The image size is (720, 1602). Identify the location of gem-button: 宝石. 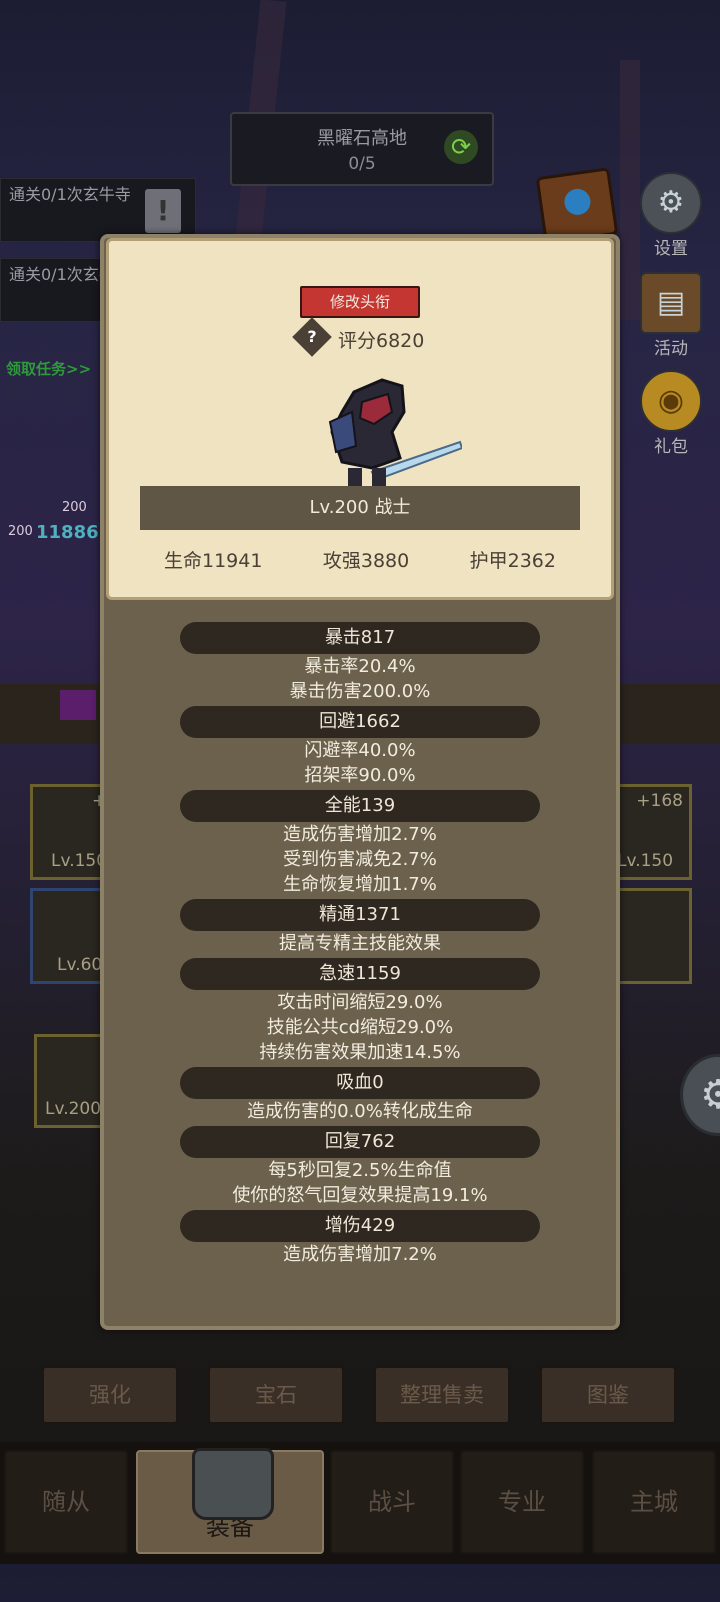
(276, 1395).